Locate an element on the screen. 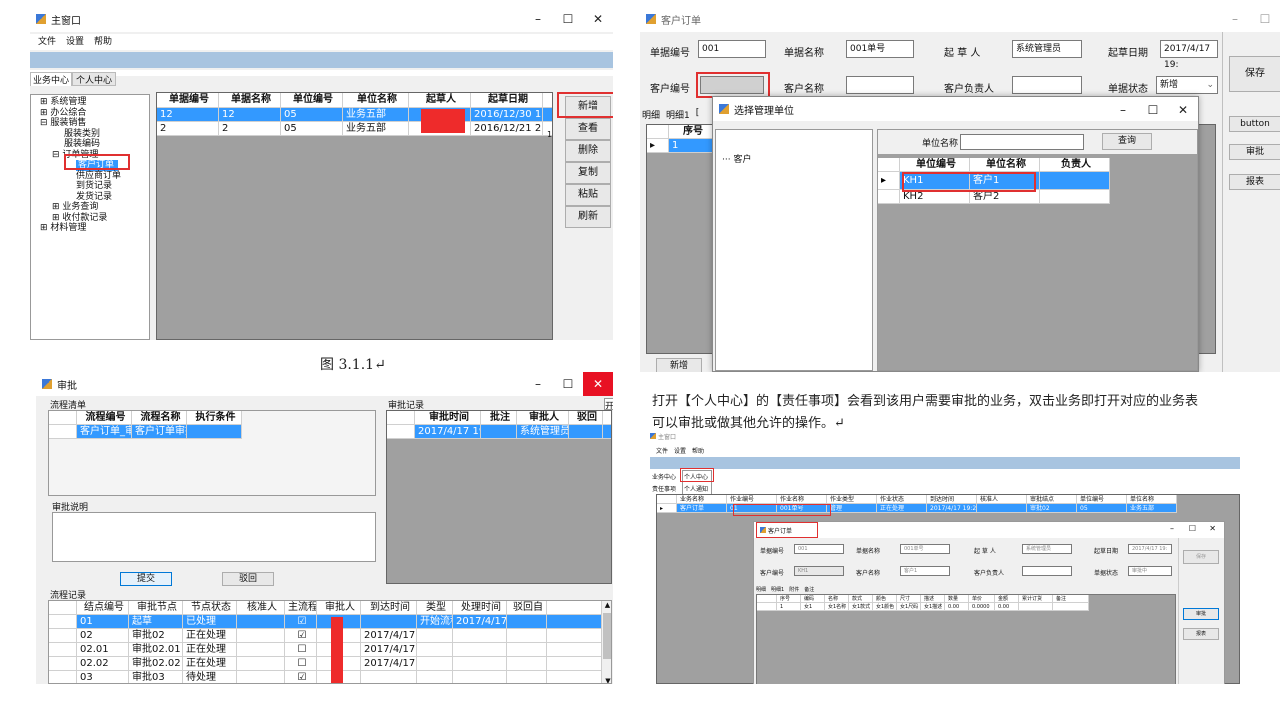 The width and height of the screenshot is (1280, 720). copy-button: 复制 is located at coordinates (588, 173).